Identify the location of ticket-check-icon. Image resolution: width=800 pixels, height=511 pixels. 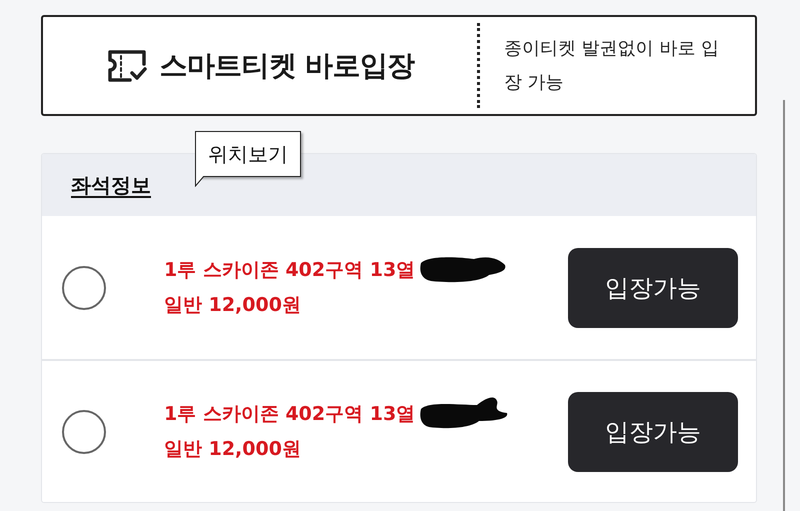
(127, 66).